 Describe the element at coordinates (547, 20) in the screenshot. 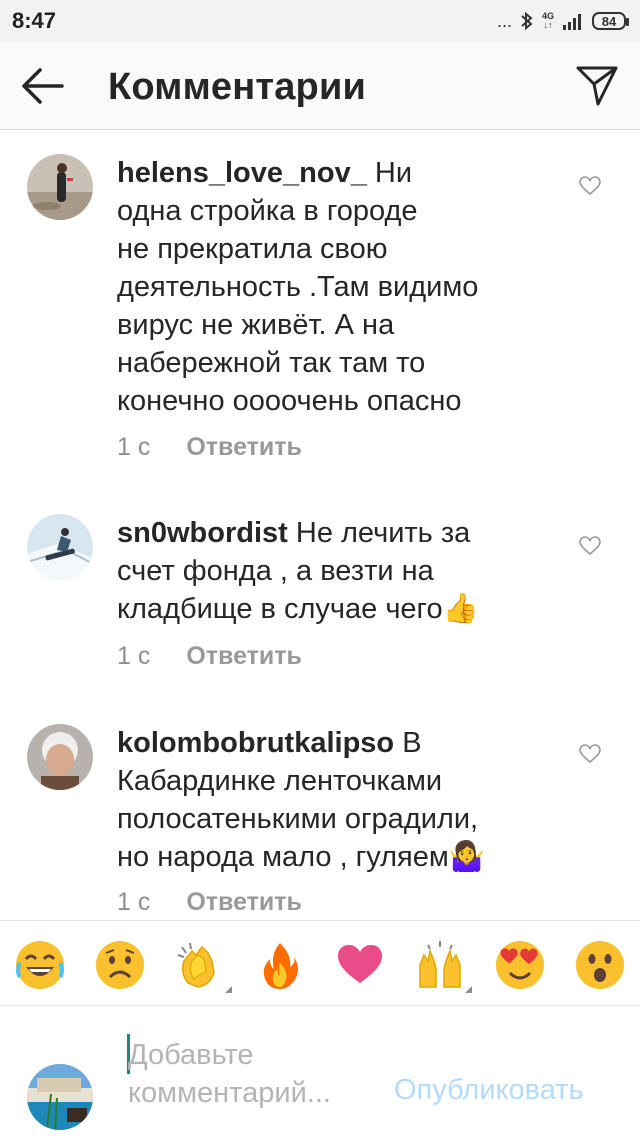

I see `network-type-icon: 4G ↓↑` at that location.